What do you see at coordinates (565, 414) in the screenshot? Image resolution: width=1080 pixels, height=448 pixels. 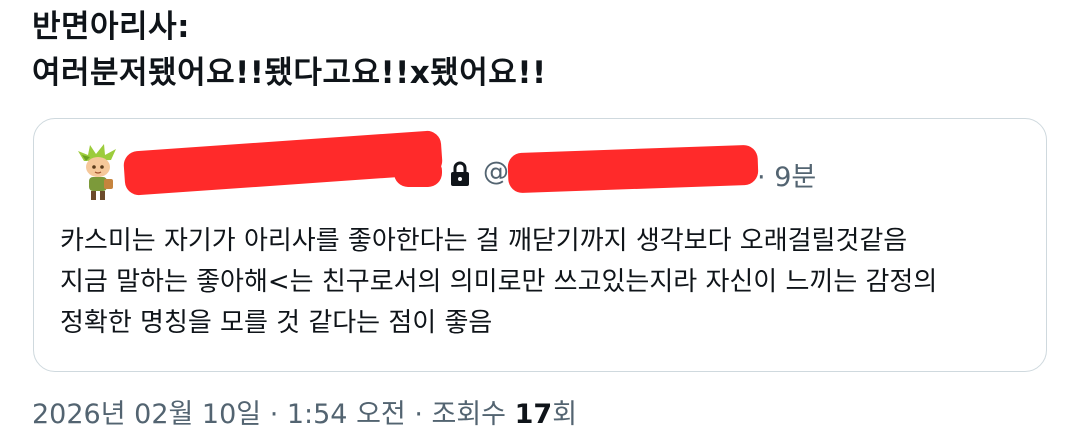 I see `view-suffix: 회` at bounding box center [565, 414].